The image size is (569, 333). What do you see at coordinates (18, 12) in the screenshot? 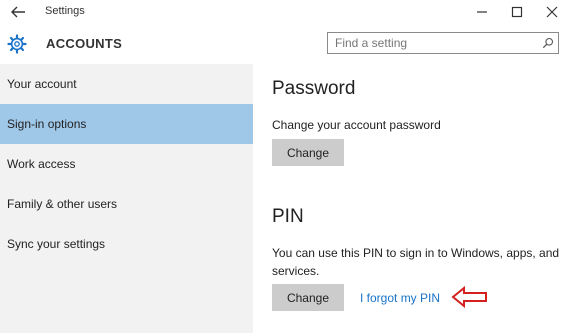
I see `back-arrow-icon` at bounding box center [18, 12].